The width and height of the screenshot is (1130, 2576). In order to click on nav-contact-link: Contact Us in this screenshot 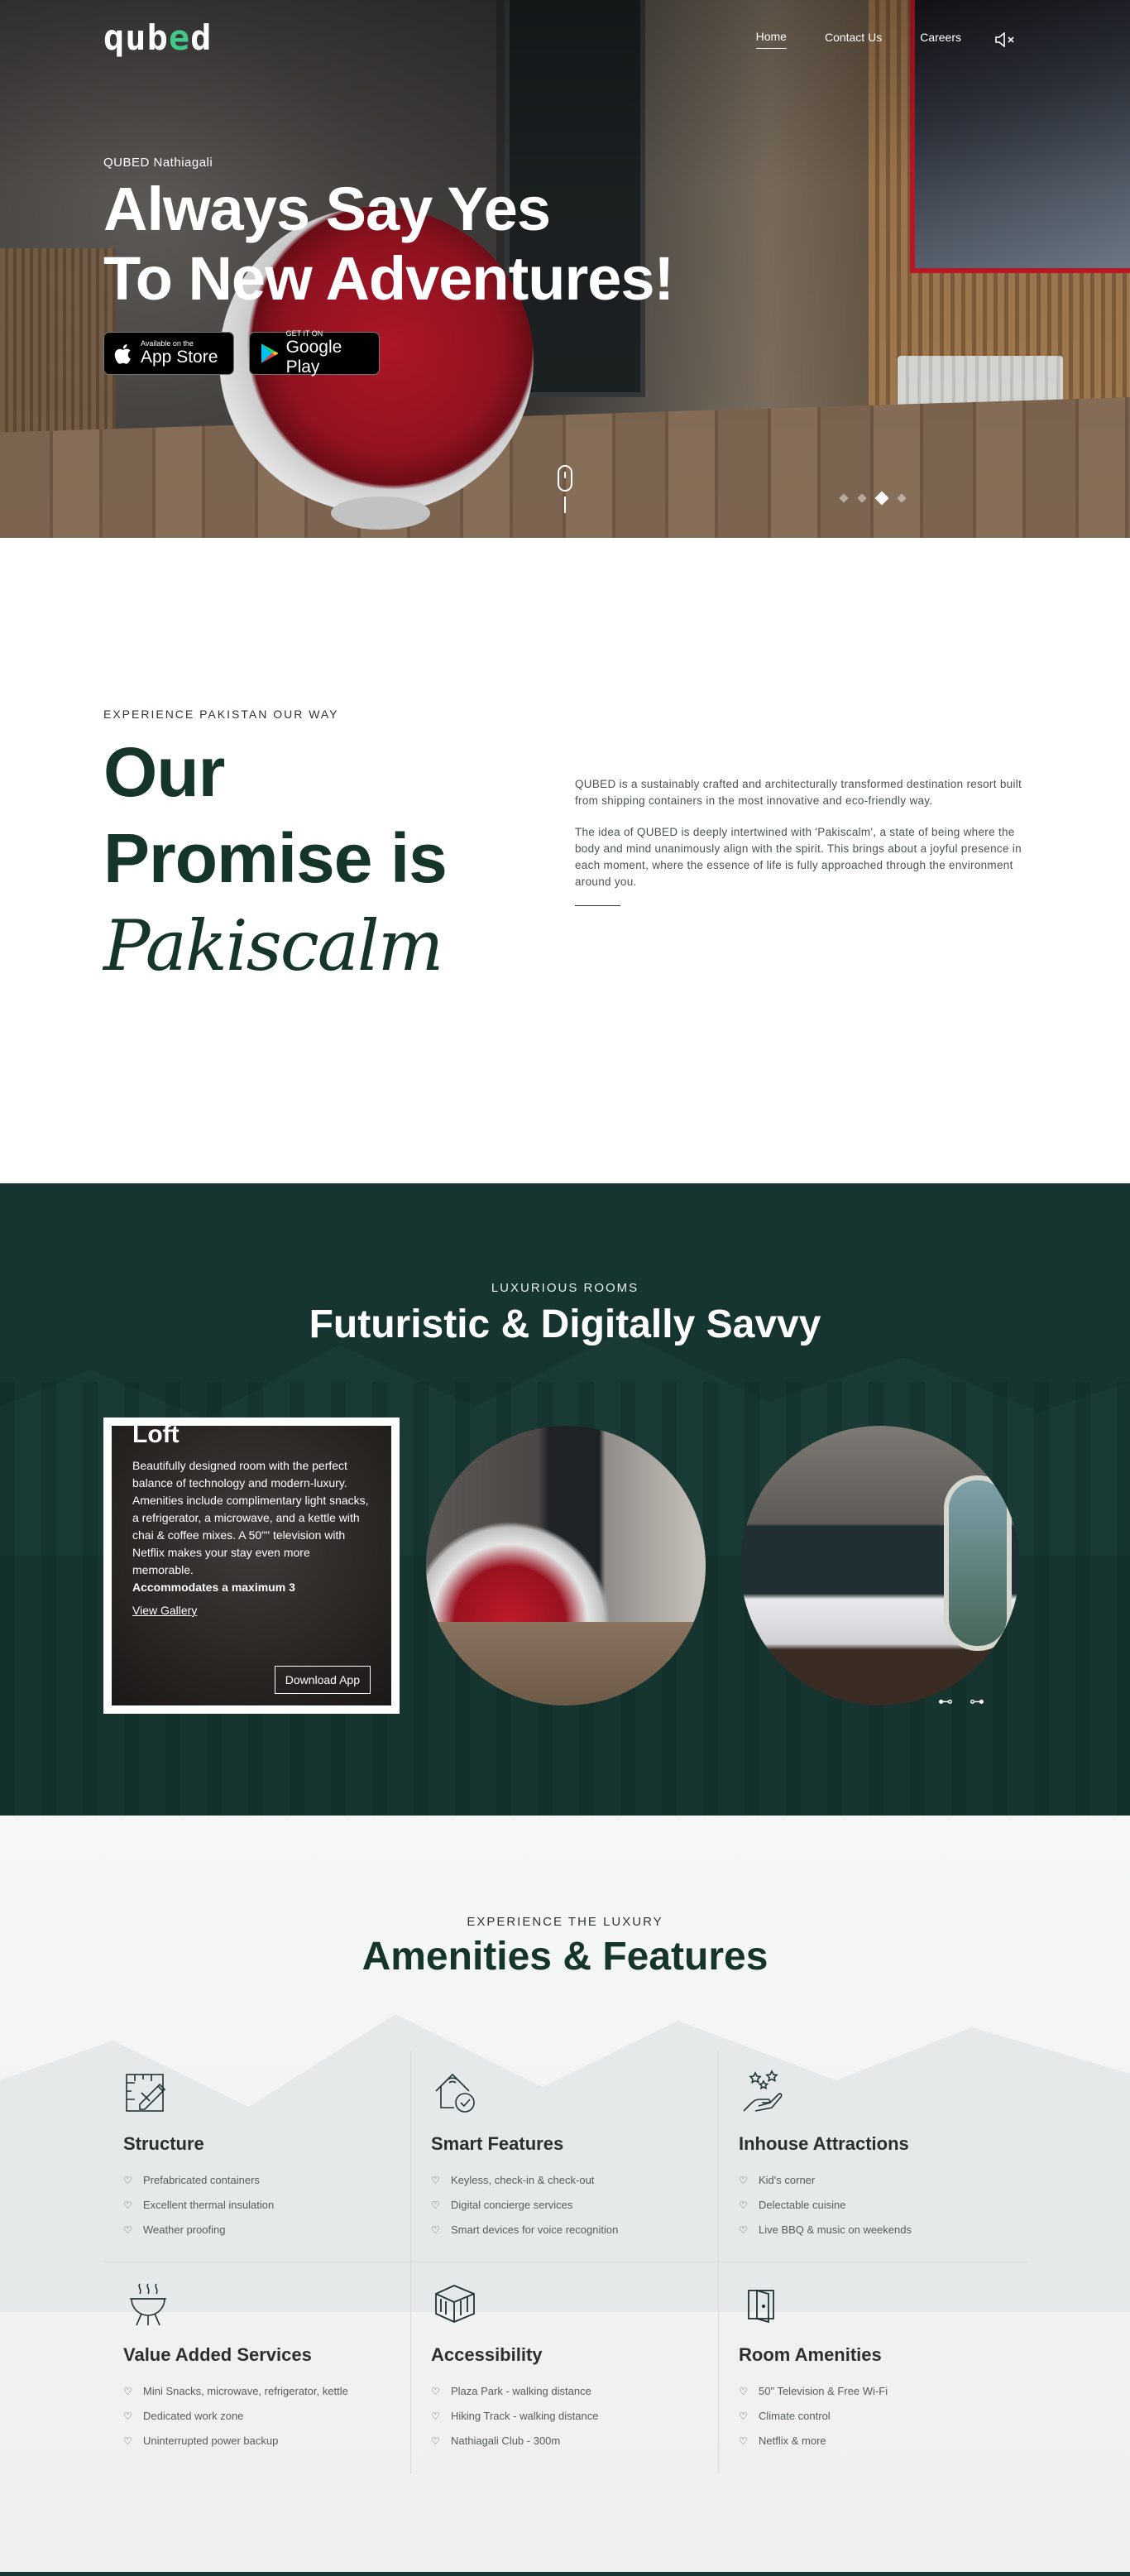, I will do `click(854, 40)`.